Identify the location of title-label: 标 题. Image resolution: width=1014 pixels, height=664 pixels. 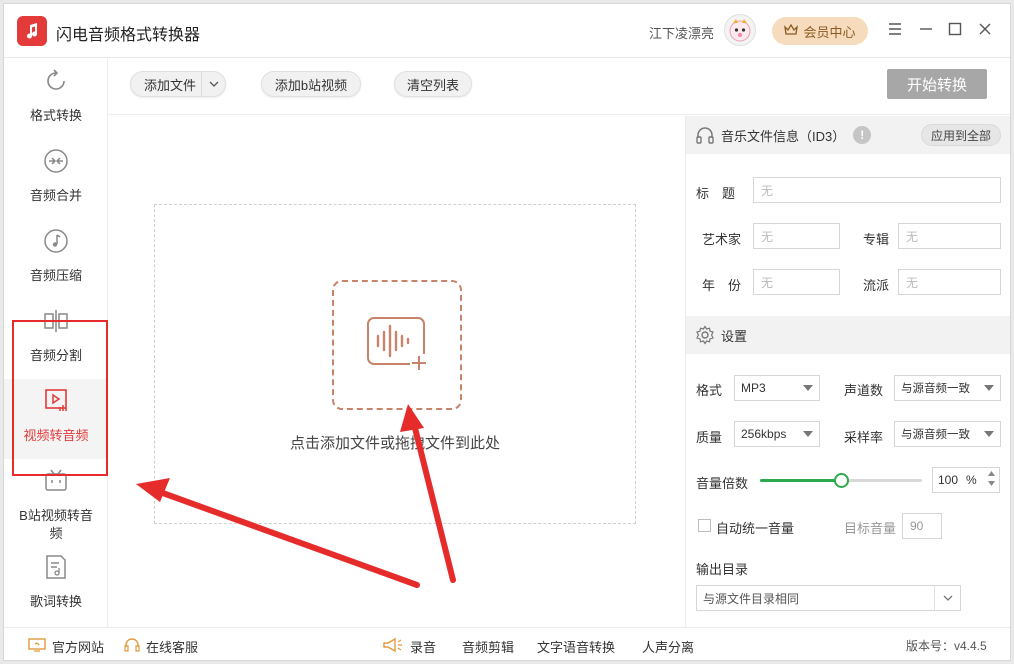
(716, 193).